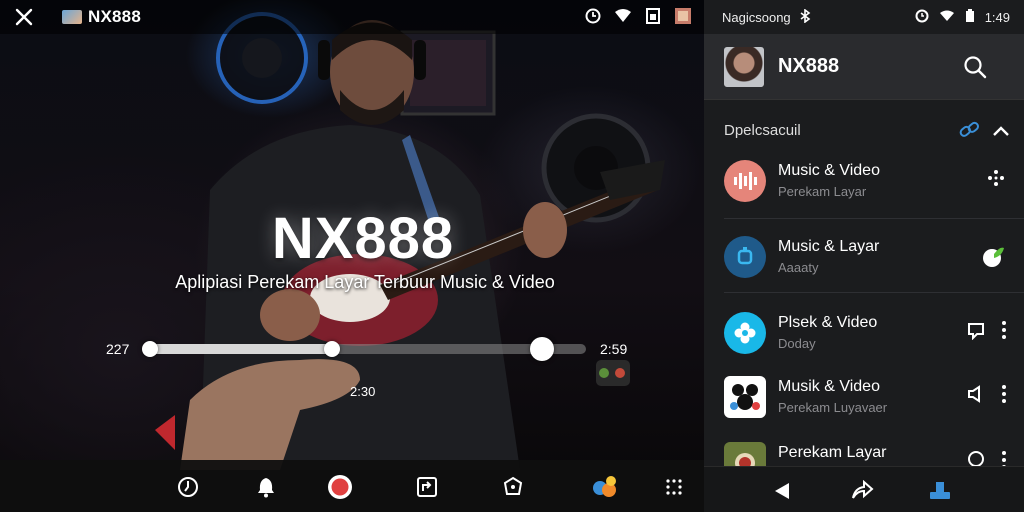  Describe the element at coordinates (363, 238) in the screenshot. I see `video-overlay-title: NX888` at that location.